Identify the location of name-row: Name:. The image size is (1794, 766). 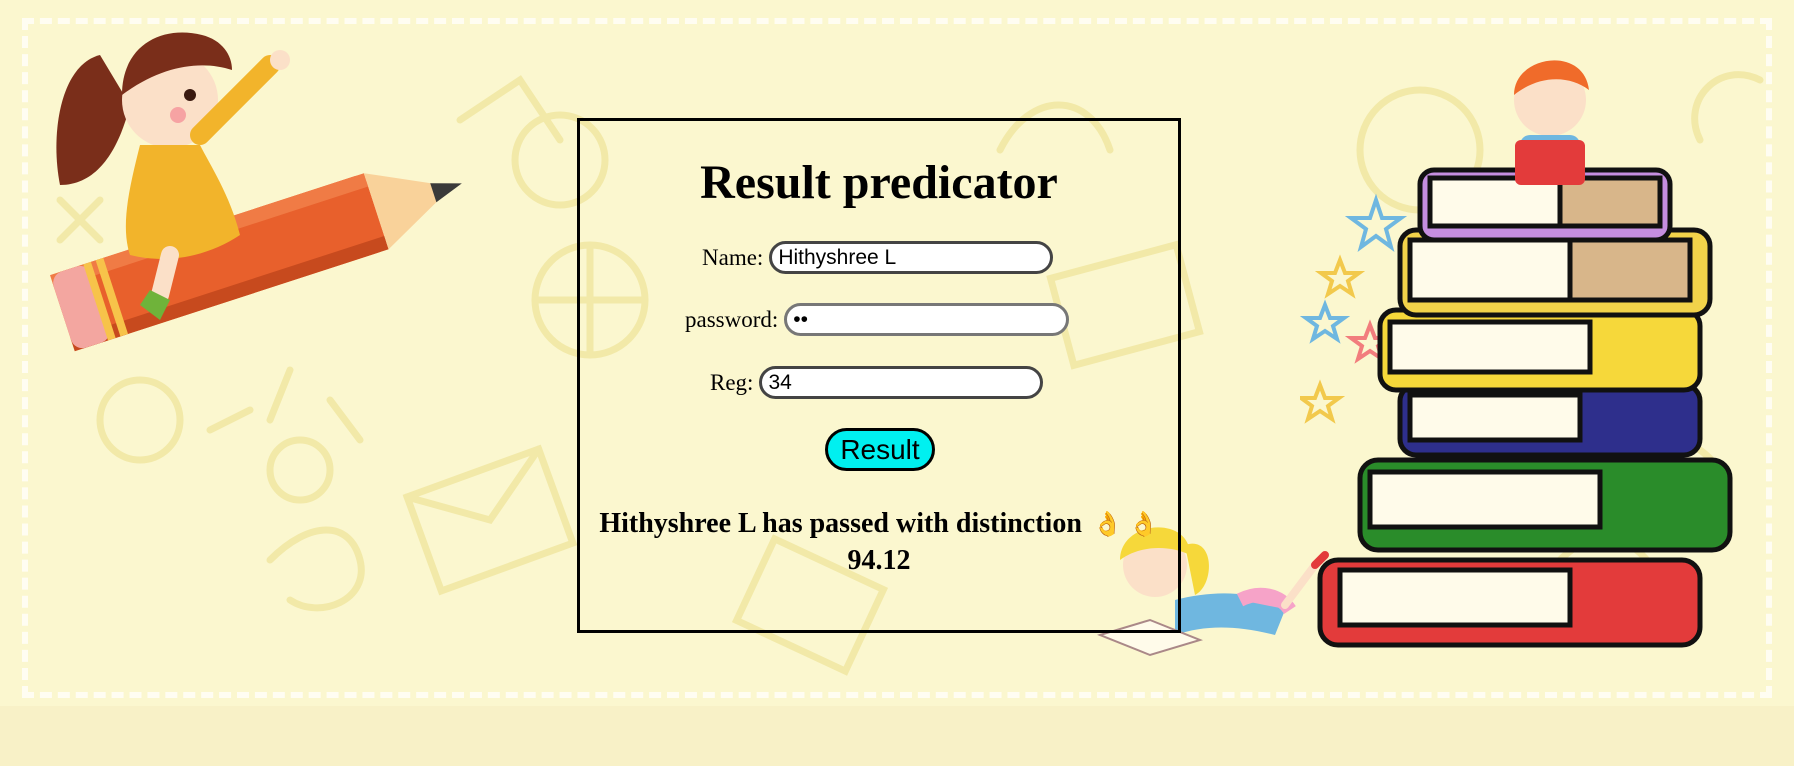
(878, 257).